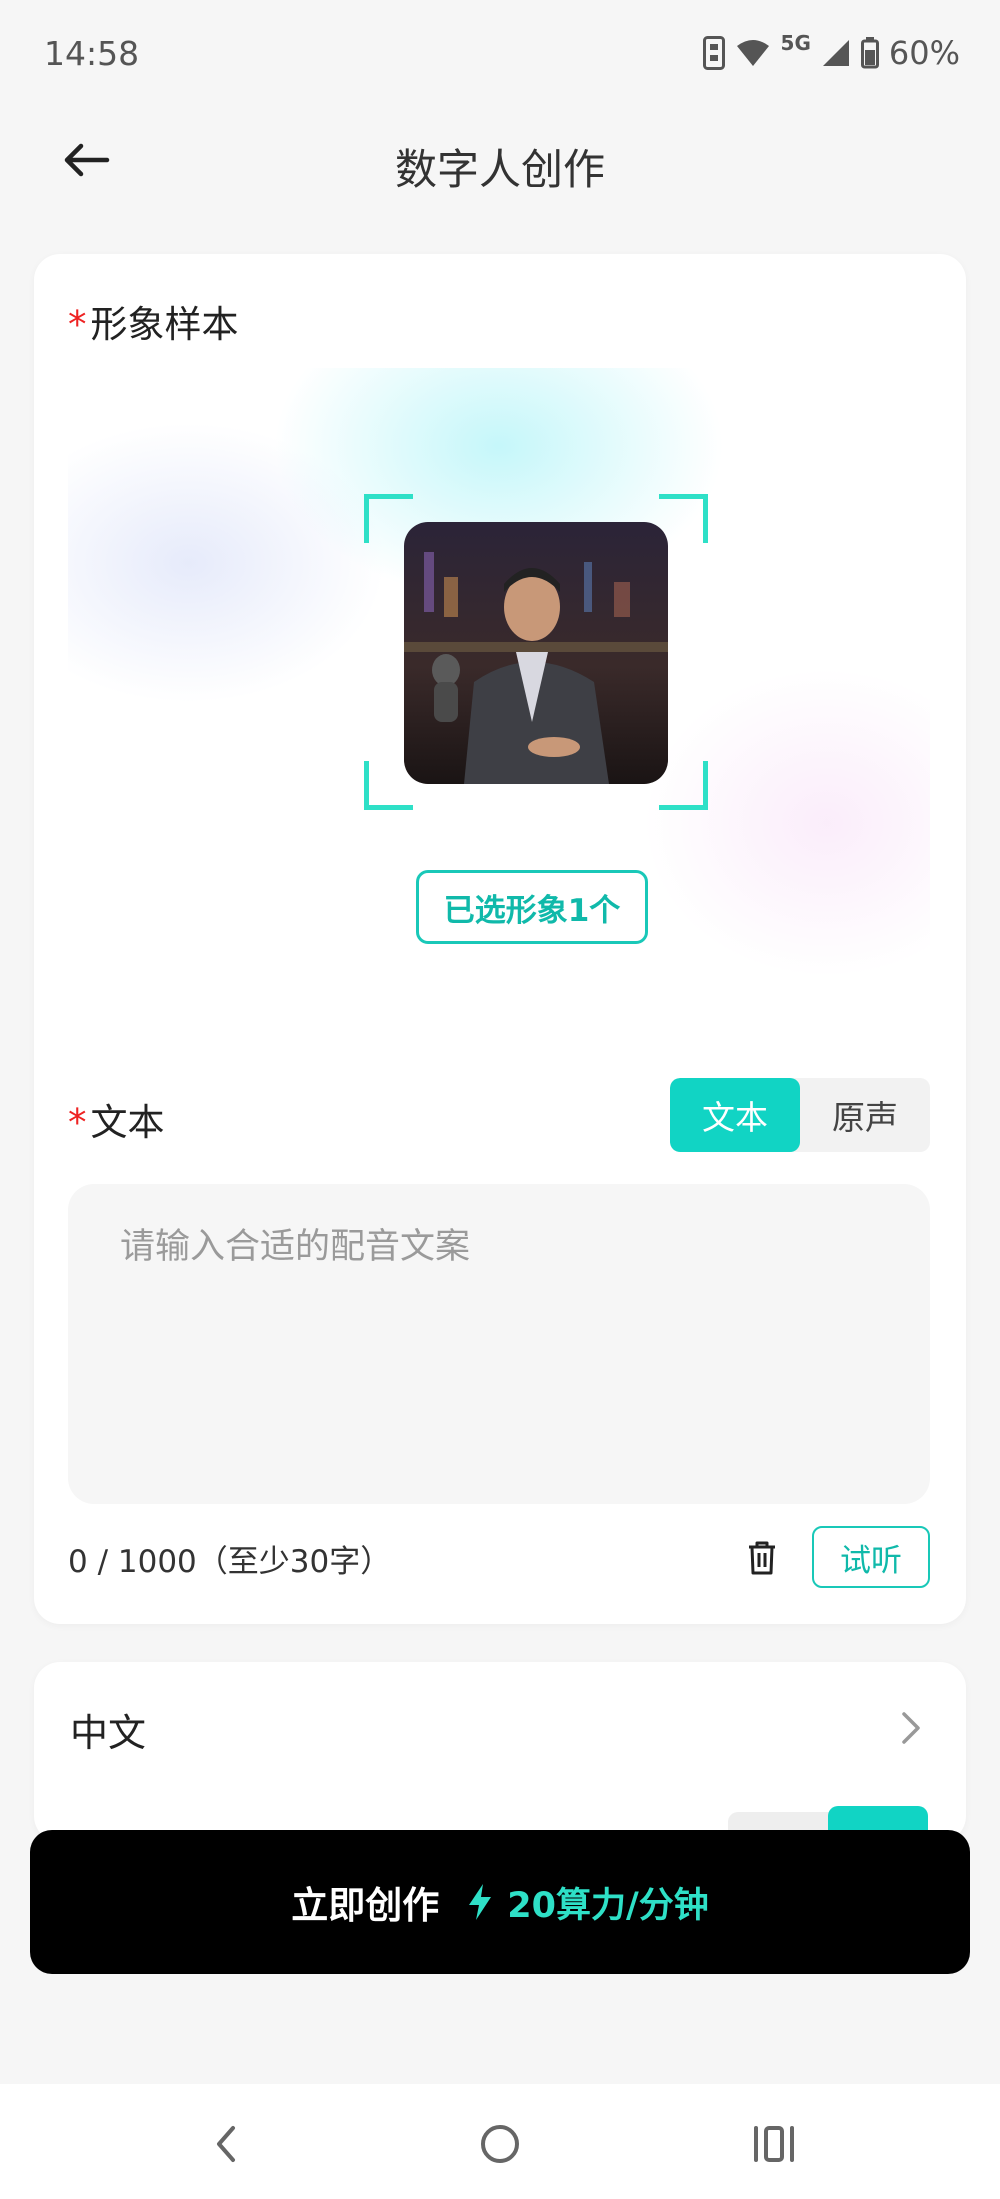  I want to click on home-circle-icon, so click(500, 2144).